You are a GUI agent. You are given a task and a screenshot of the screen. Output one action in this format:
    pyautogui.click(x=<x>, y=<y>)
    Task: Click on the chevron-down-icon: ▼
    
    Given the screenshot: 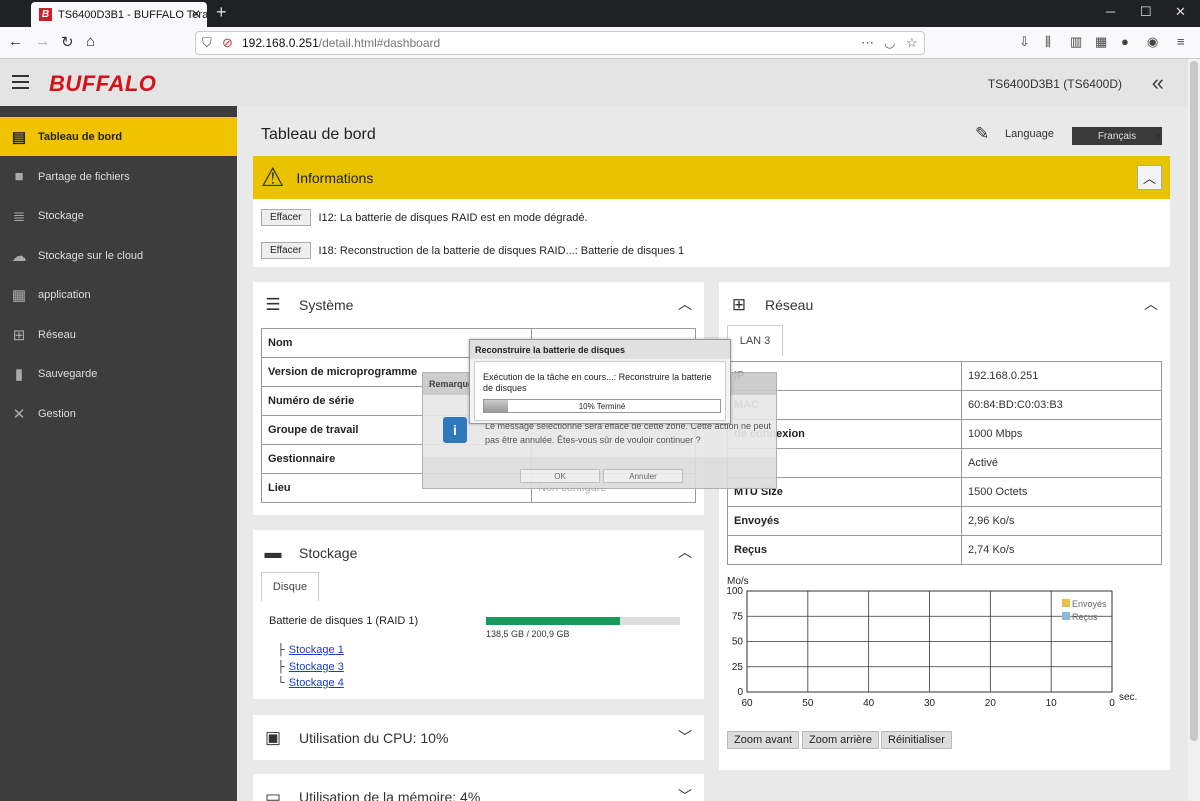 What is the action you would take?
    pyautogui.click(x=1158, y=136)
    